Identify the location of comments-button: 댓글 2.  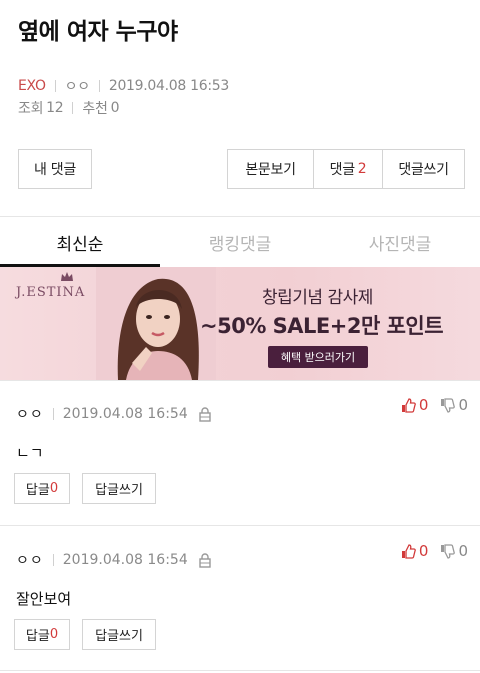
(347, 169).